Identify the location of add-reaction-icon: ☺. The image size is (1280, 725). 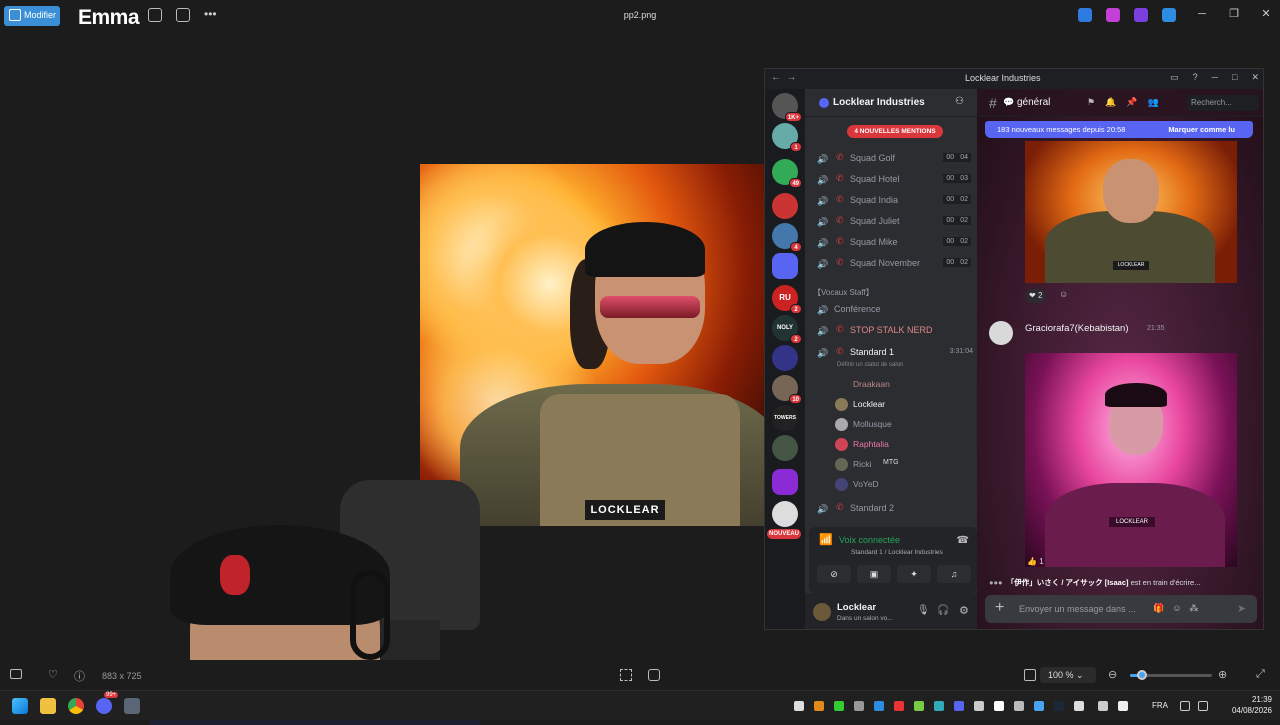
(1063, 294).